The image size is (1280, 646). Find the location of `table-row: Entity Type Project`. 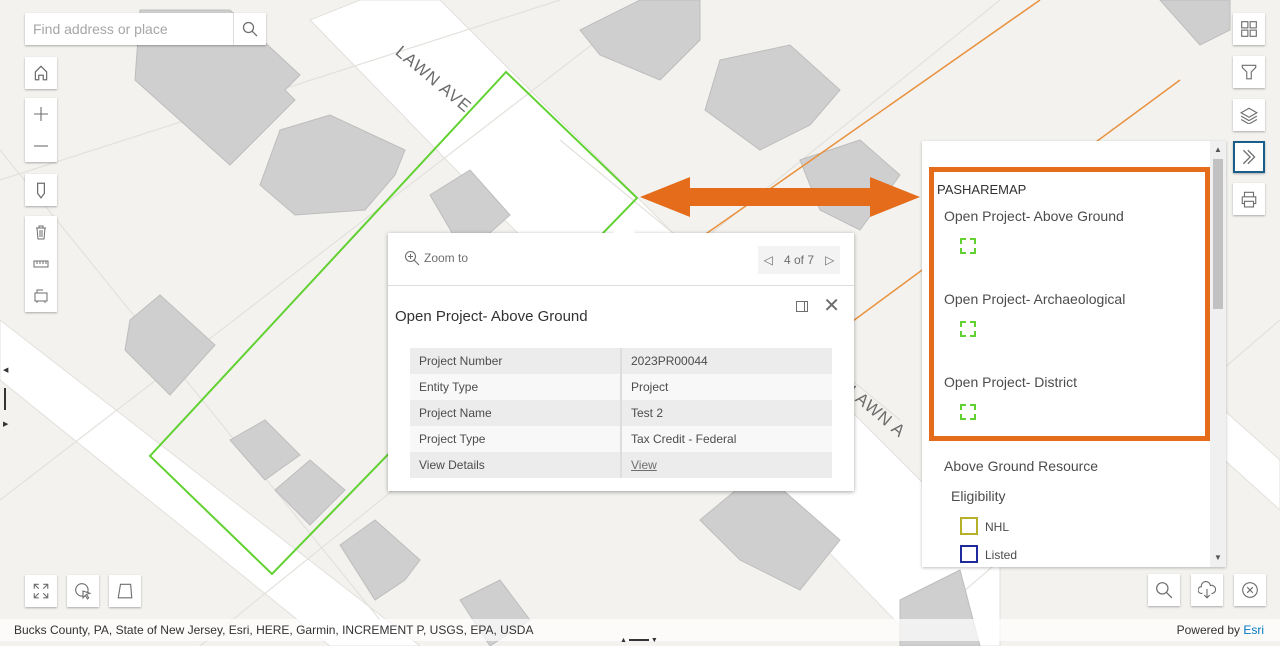

table-row: Entity Type Project is located at coordinates (621, 387).